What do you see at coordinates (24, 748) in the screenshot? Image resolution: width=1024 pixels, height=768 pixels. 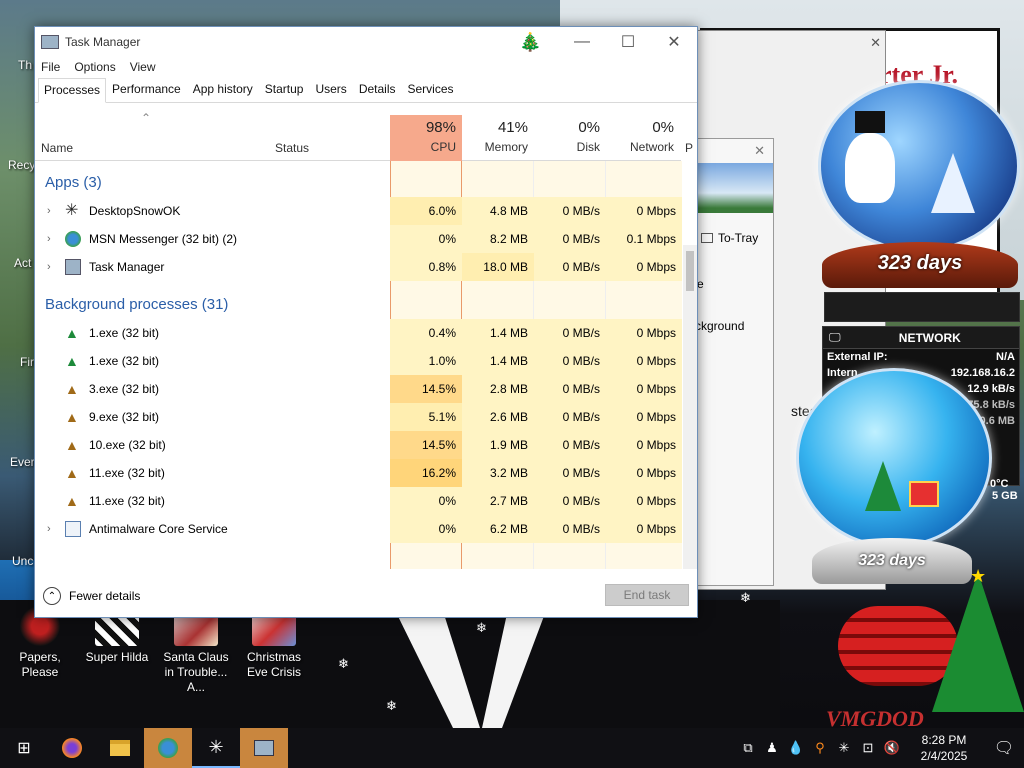 I see `start-button: ⊞` at bounding box center [24, 748].